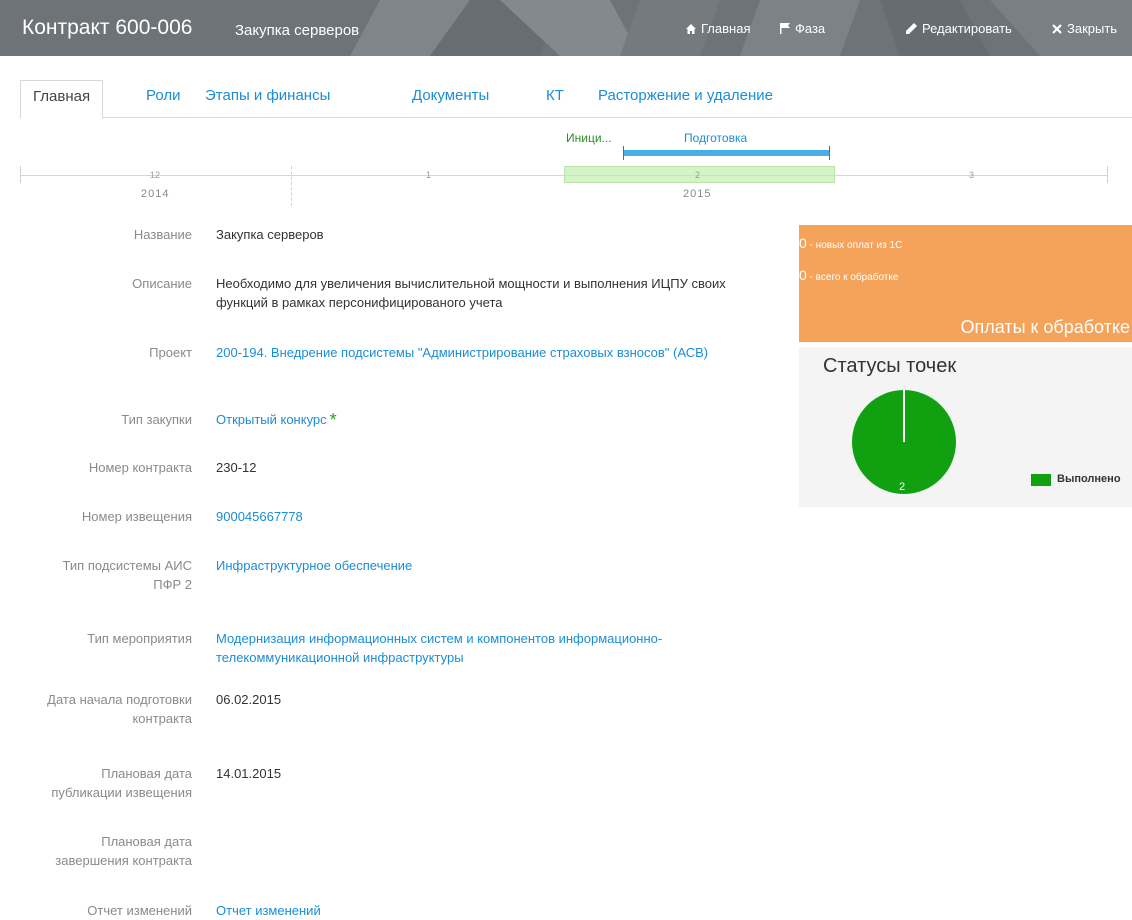 This screenshot has height=920, width=1132. Describe the element at coordinates (429, 175) in the screenshot. I see `month-label: 1` at that location.